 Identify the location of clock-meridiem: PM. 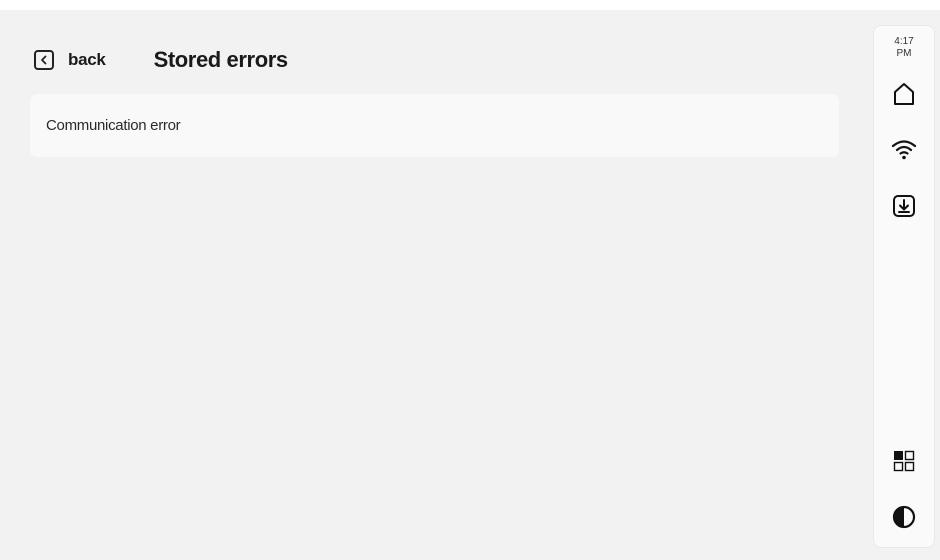
(904, 53).